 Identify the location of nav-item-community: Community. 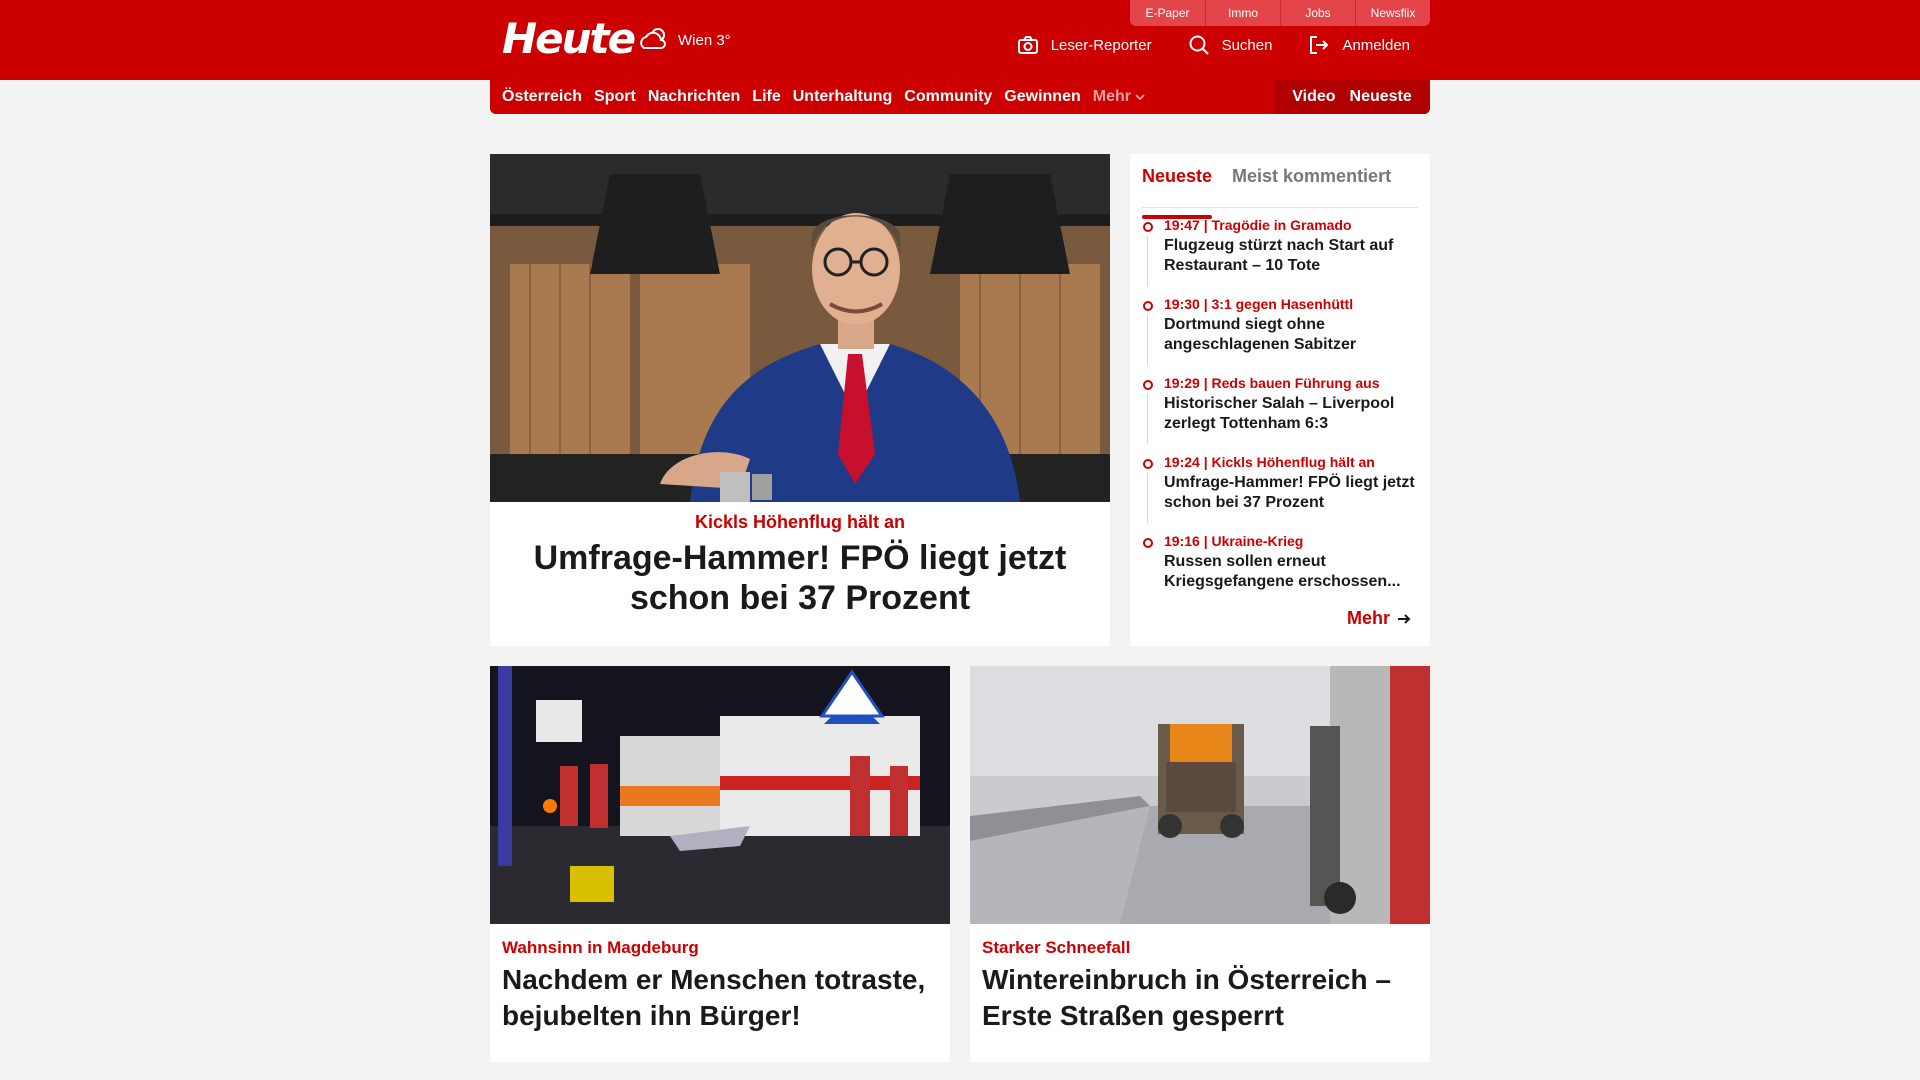
(948, 97).